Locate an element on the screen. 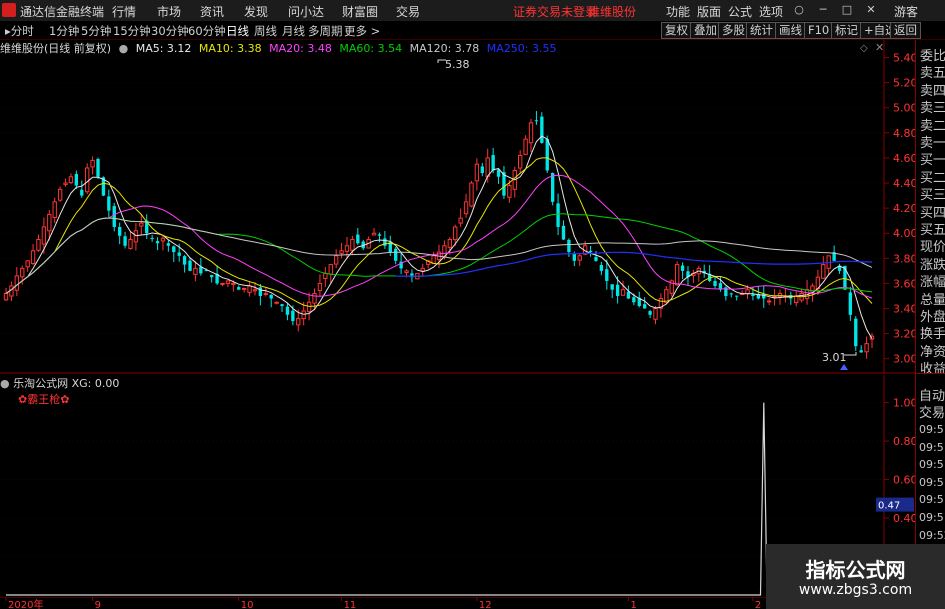 The image size is (945, 609). watermark-url: www.zbgs3.com is located at coordinates (855, 590).